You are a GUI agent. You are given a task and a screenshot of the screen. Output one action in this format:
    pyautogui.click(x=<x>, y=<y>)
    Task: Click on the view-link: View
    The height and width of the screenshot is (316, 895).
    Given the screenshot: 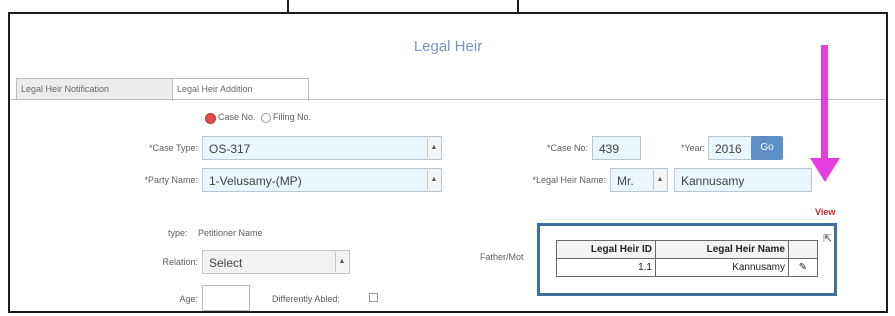 What is the action you would take?
    pyautogui.click(x=825, y=212)
    